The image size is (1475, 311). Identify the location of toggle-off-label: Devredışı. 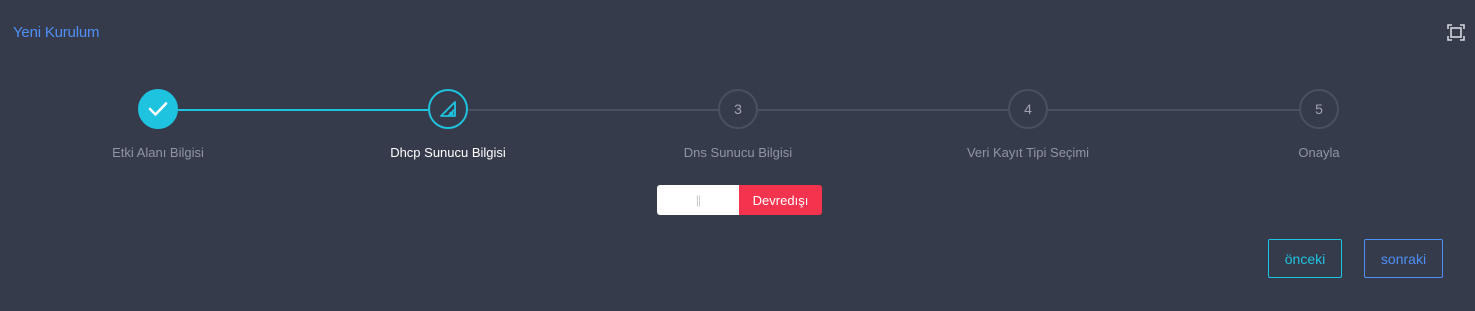
(780, 200).